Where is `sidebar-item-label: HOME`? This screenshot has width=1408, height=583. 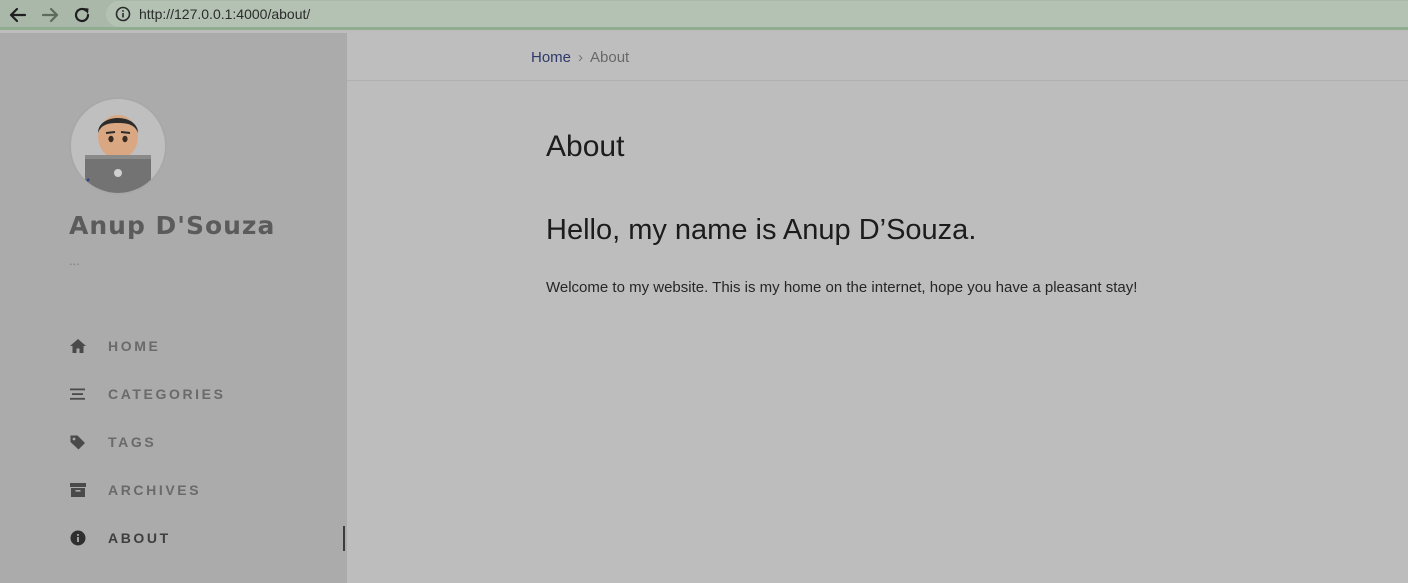
sidebar-item-label: HOME is located at coordinates (134, 346).